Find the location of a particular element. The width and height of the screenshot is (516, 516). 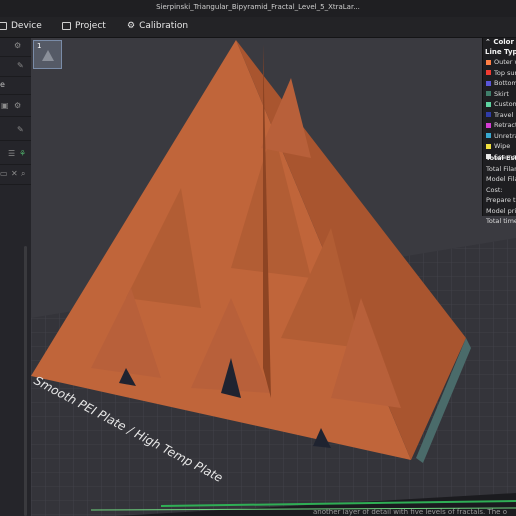

legend-item-label: Outer w is located at coordinates (505, 62).